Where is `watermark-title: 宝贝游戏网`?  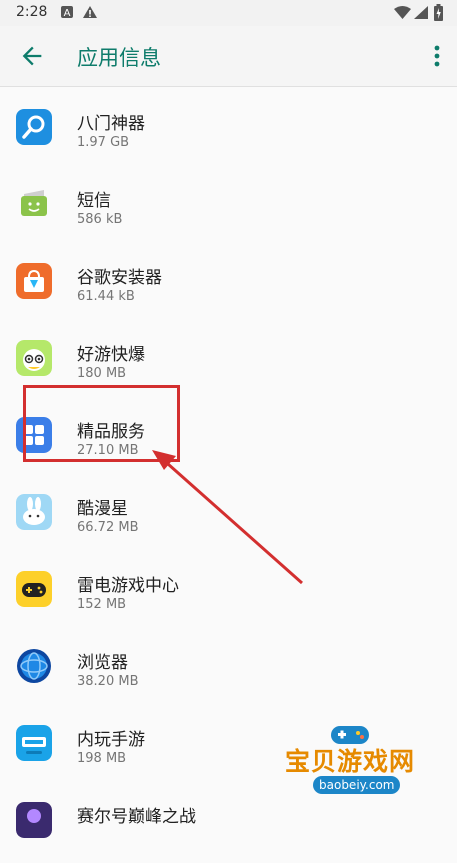
watermark-title: 宝贝游戏网 is located at coordinates (350, 761).